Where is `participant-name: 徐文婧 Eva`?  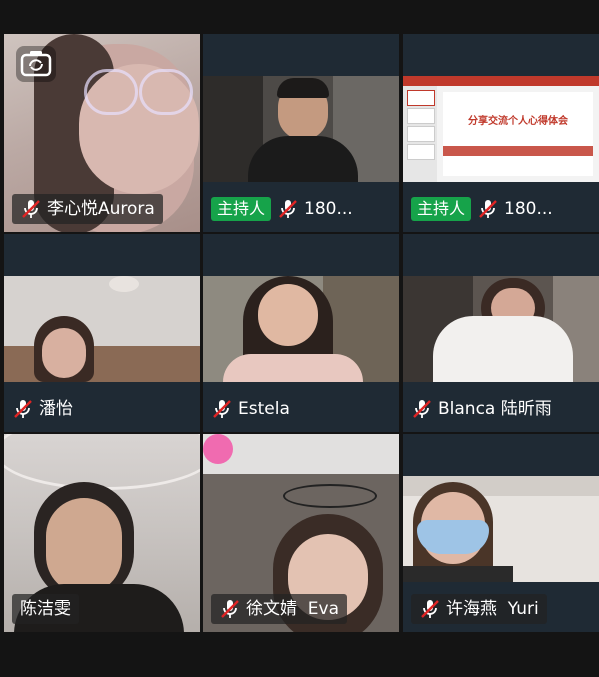 participant-name: 徐文婧 Eva is located at coordinates (293, 609).